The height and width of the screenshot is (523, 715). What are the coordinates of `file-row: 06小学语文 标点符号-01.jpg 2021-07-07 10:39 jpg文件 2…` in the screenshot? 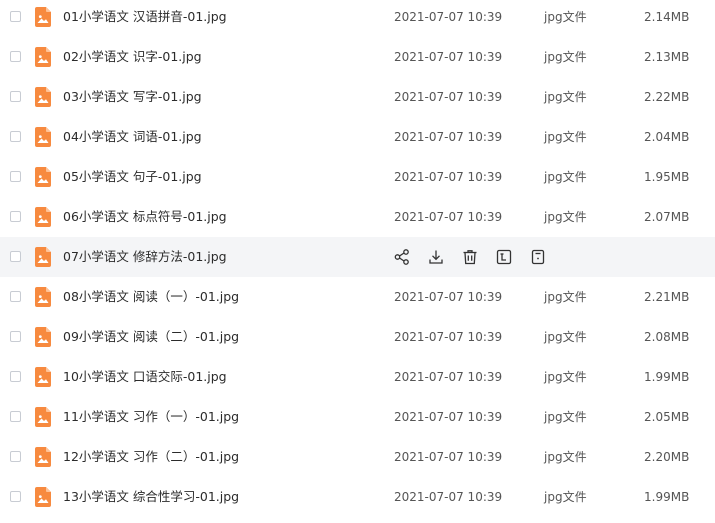 It's located at (357, 217).